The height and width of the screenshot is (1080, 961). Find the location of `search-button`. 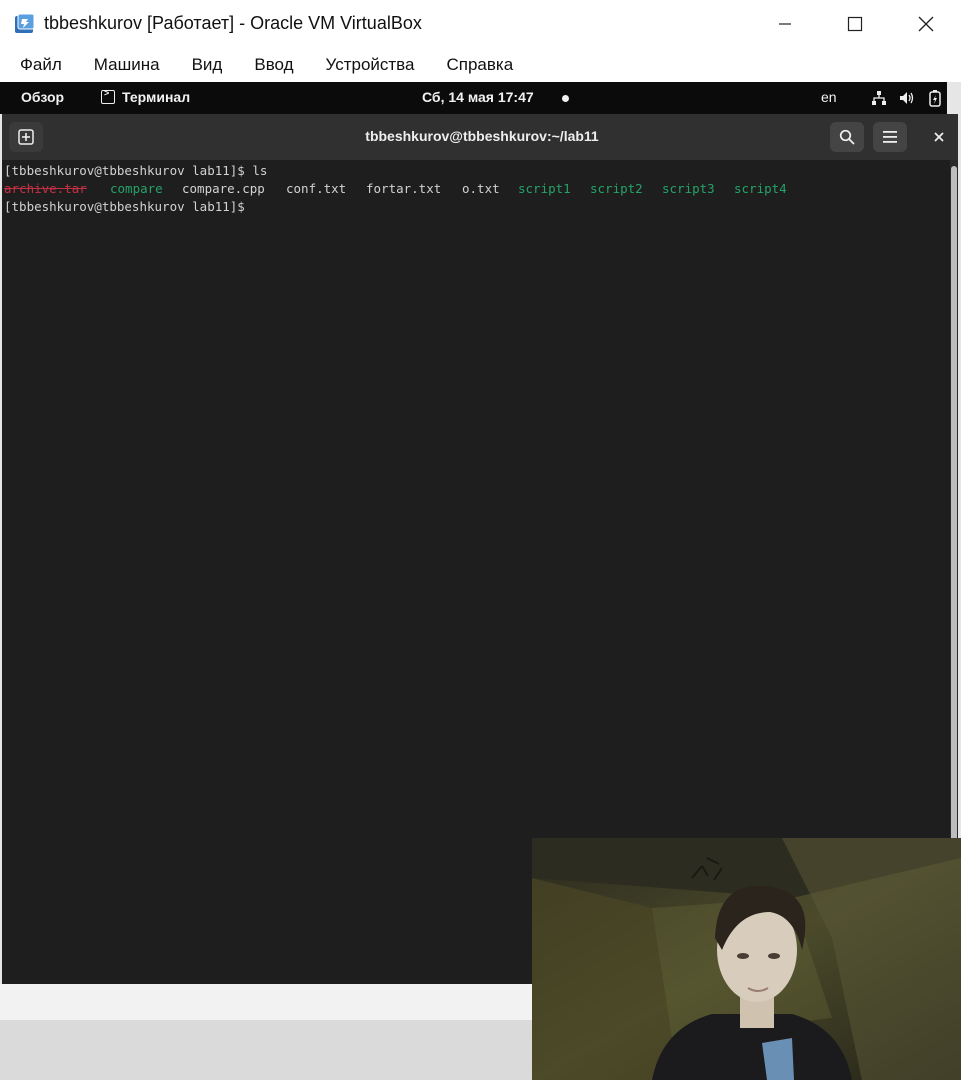

search-button is located at coordinates (847, 137).